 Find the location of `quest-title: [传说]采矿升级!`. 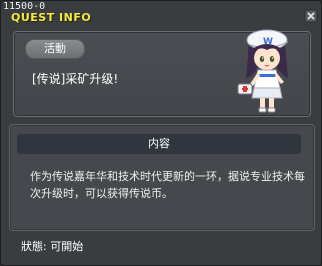

quest-title: [传说]采矿升级! is located at coordinates (75, 79).